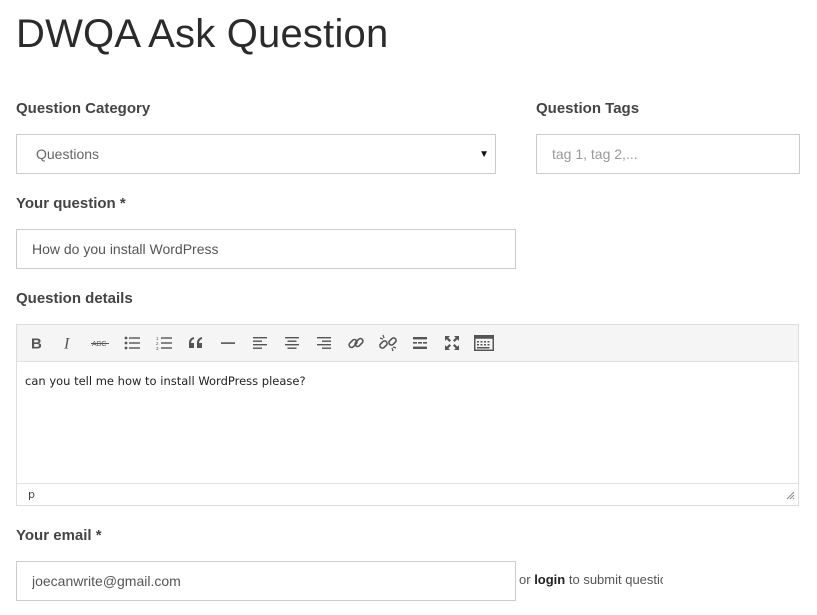  What do you see at coordinates (164, 343) in the screenshot?
I see `numbered-list-icon: 123` at bounding box center [164, 343].